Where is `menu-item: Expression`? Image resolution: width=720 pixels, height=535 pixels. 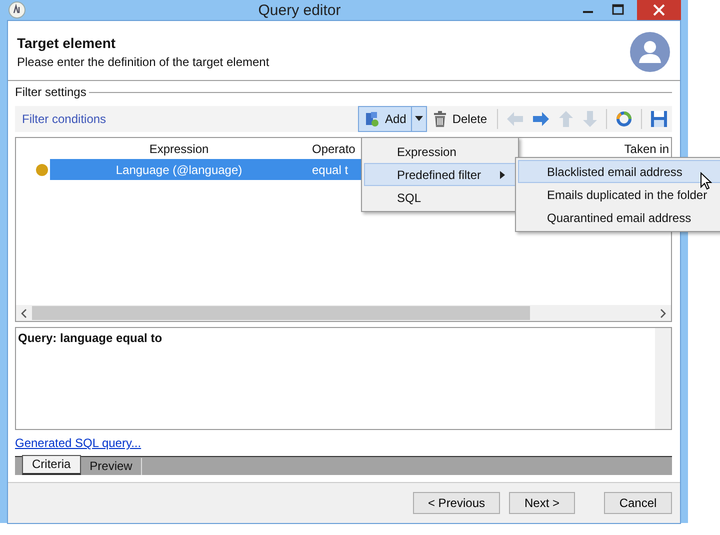
menu-item: Expression is located at coordinates (440, 151).